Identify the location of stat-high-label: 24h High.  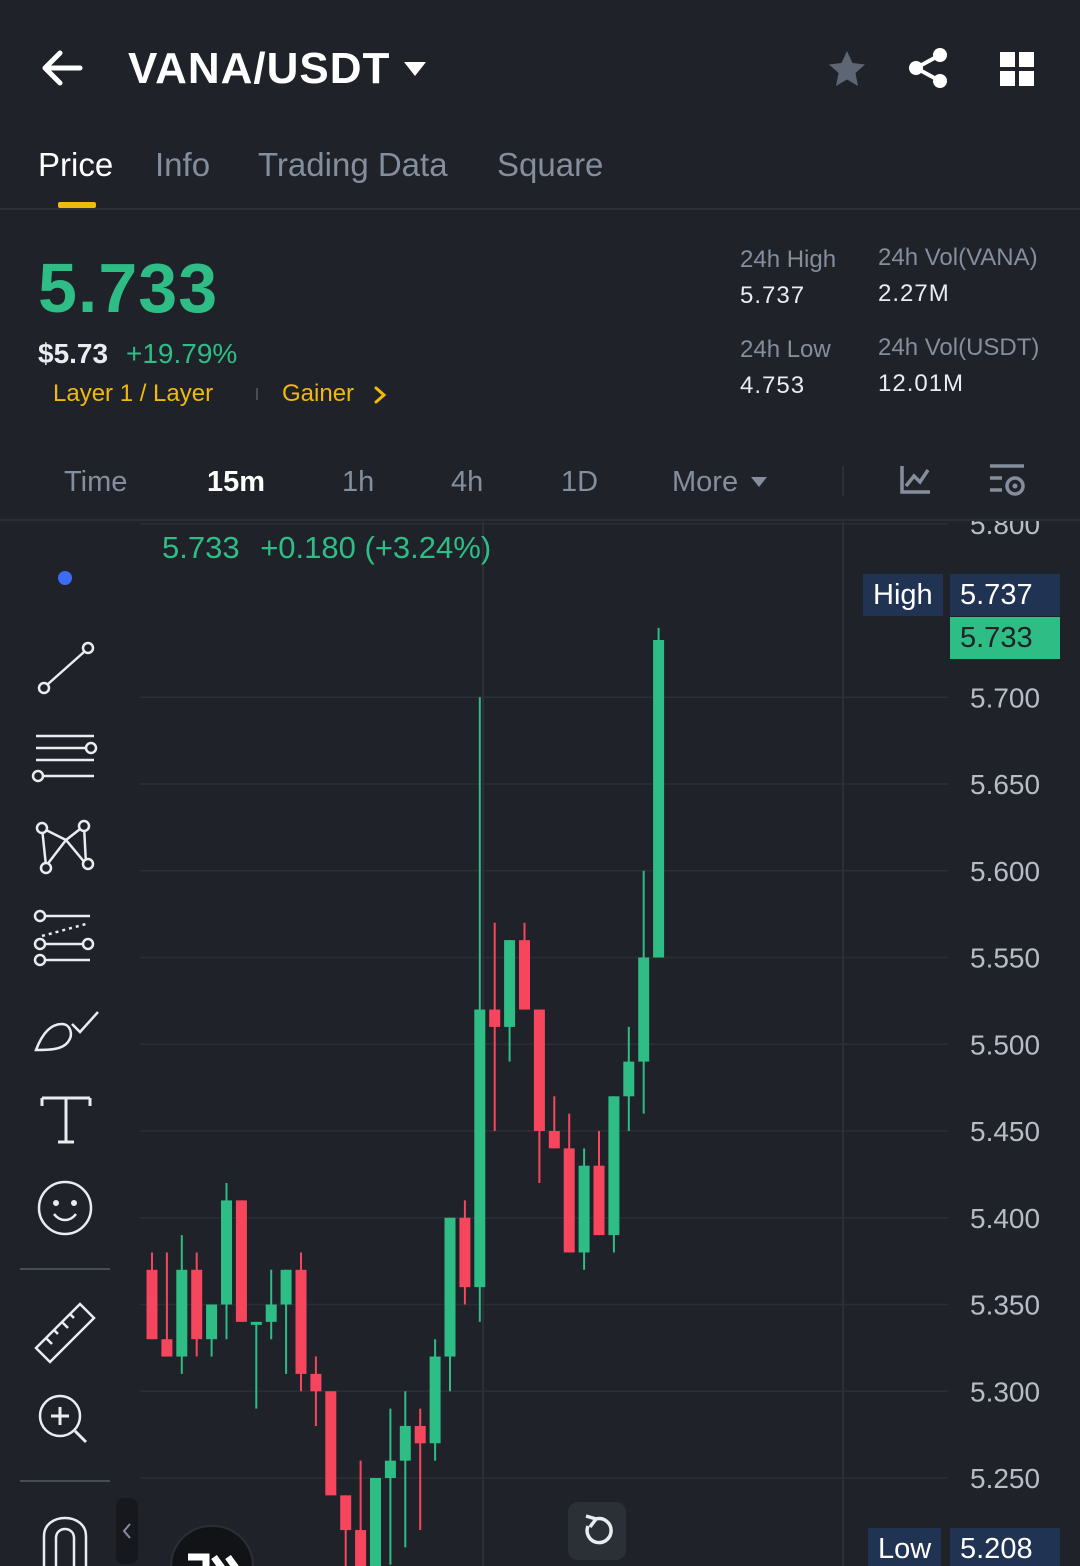
(788, 259).